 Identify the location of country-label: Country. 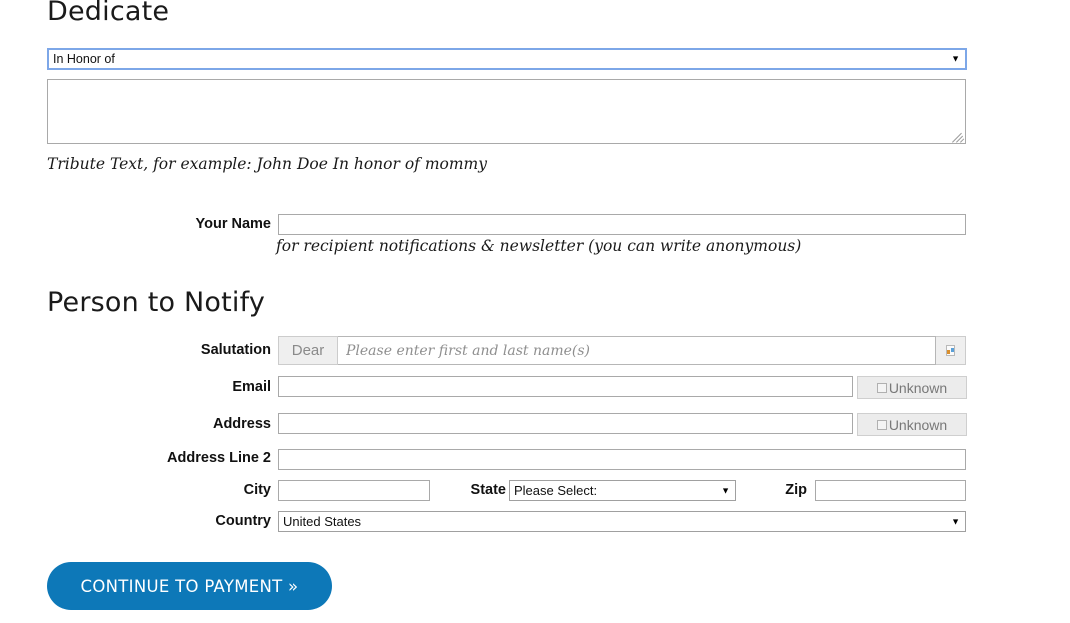
(243, 521).